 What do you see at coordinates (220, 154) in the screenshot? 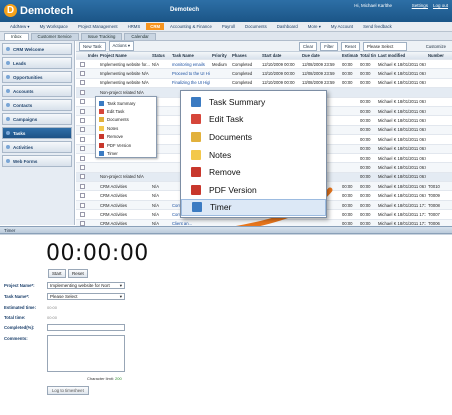
I see `context-menu-label: Notes` at bounding box center [220, 154].